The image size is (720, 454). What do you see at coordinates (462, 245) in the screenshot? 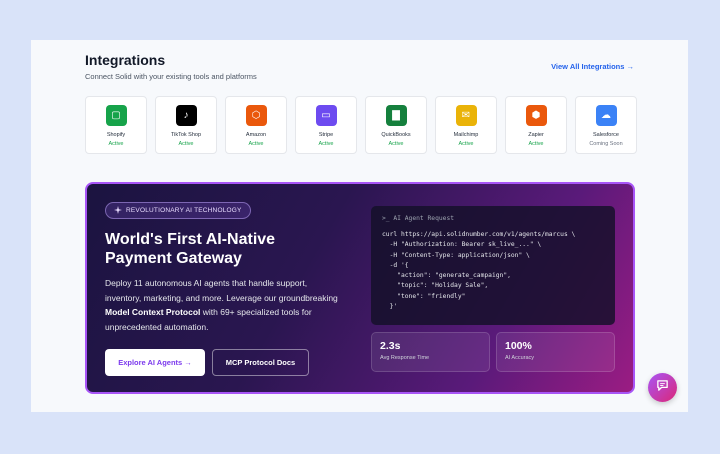
I see `code-line: -H "Authorization: Bearer sk_live_..." \` at bounding box center [462, 245].